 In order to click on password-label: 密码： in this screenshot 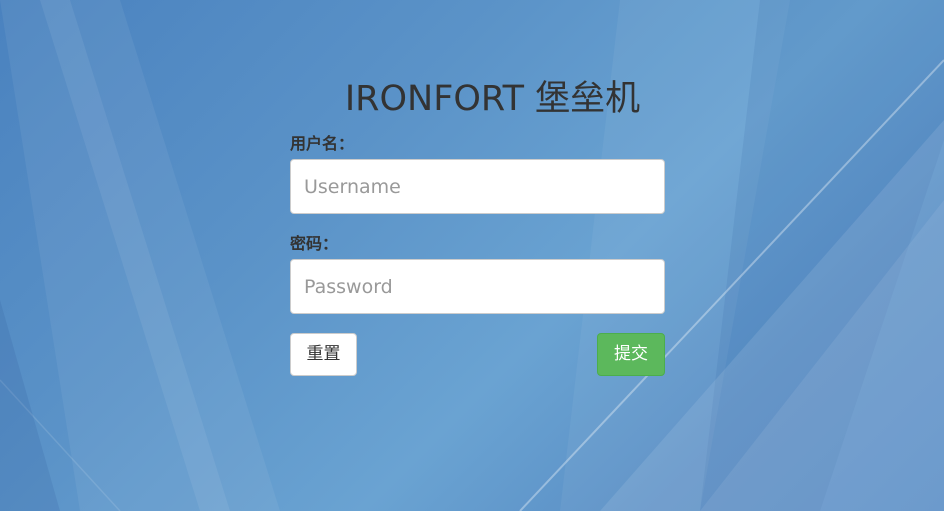, I will do `click(314, 243)`.